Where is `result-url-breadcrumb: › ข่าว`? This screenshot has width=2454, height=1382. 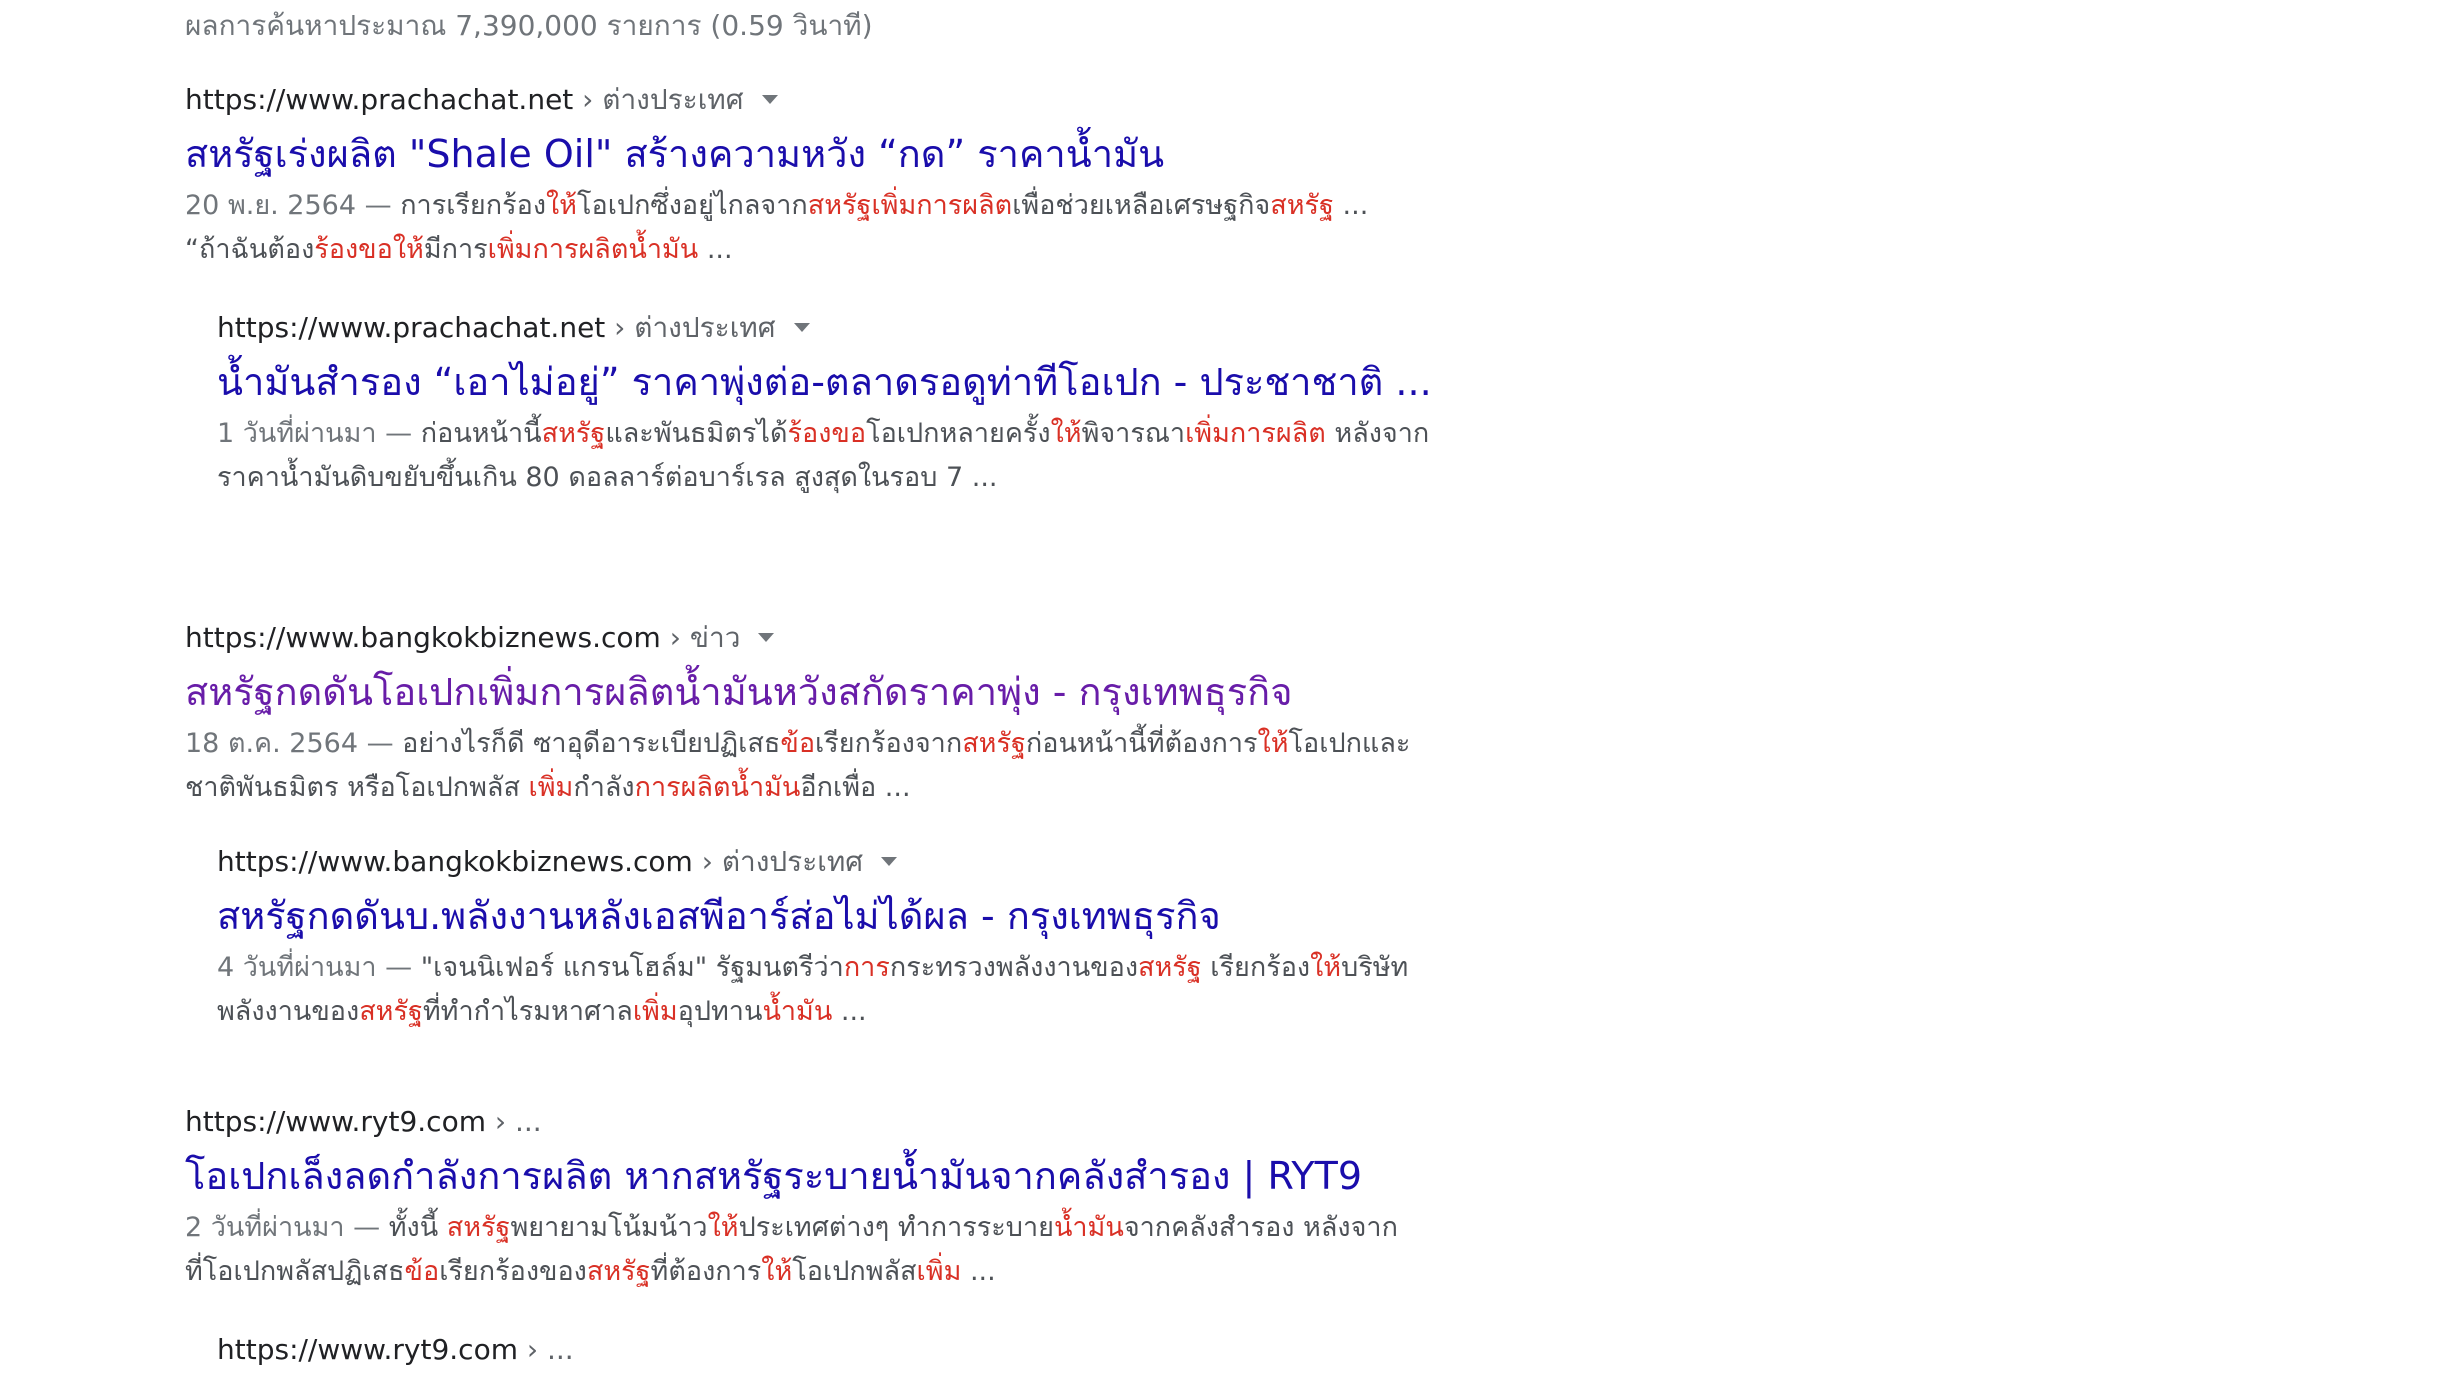
result-url-breadcrumb: › ข่าว is located at coordinates (700, 637).